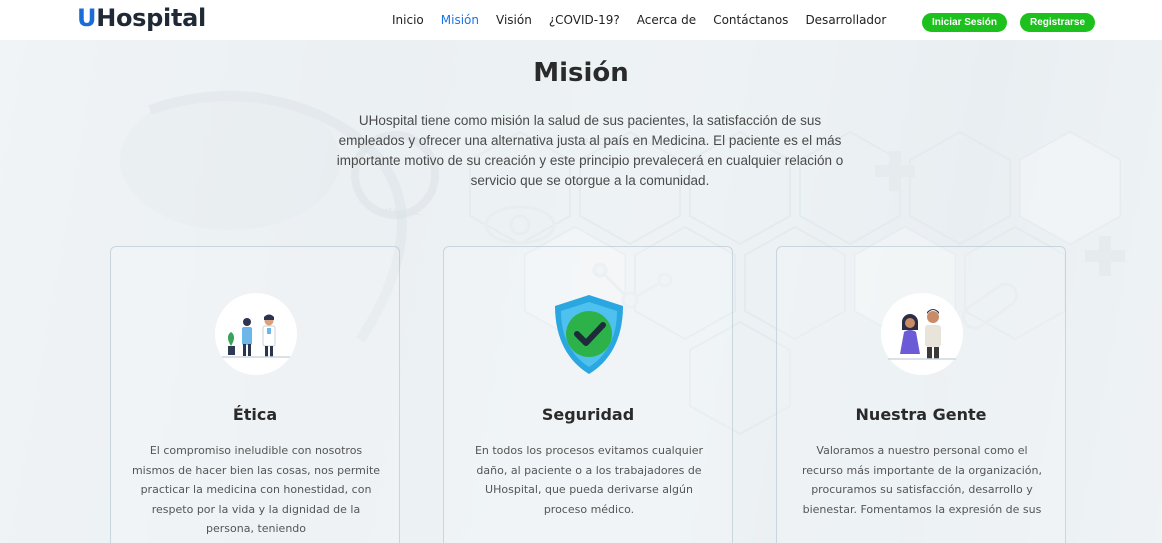 The height and width of the screenshot is (543, 1162). What do you see at coordinates (460, 20) in the screenshot?
I see `nav-link-mision: Misión` at bounding box center [460, 20].